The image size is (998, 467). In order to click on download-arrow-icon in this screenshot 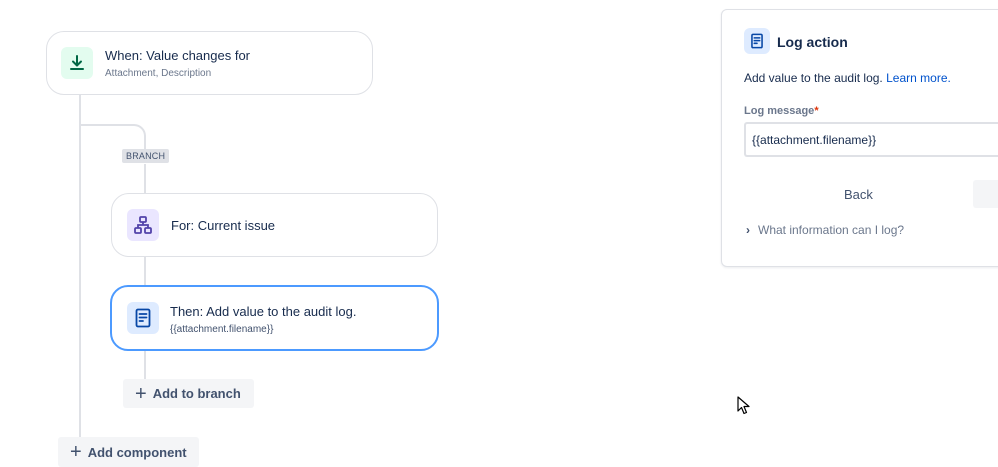, I will do `click(77, 62)`.